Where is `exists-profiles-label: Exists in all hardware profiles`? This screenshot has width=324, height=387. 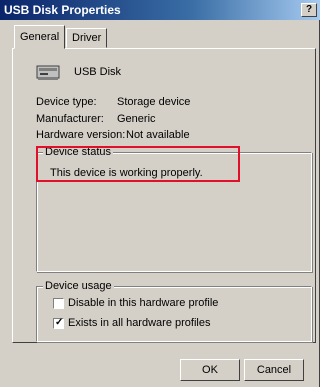 exists-profiles-label: Exists in all hardware profiles is located at coordinates (139, 323).